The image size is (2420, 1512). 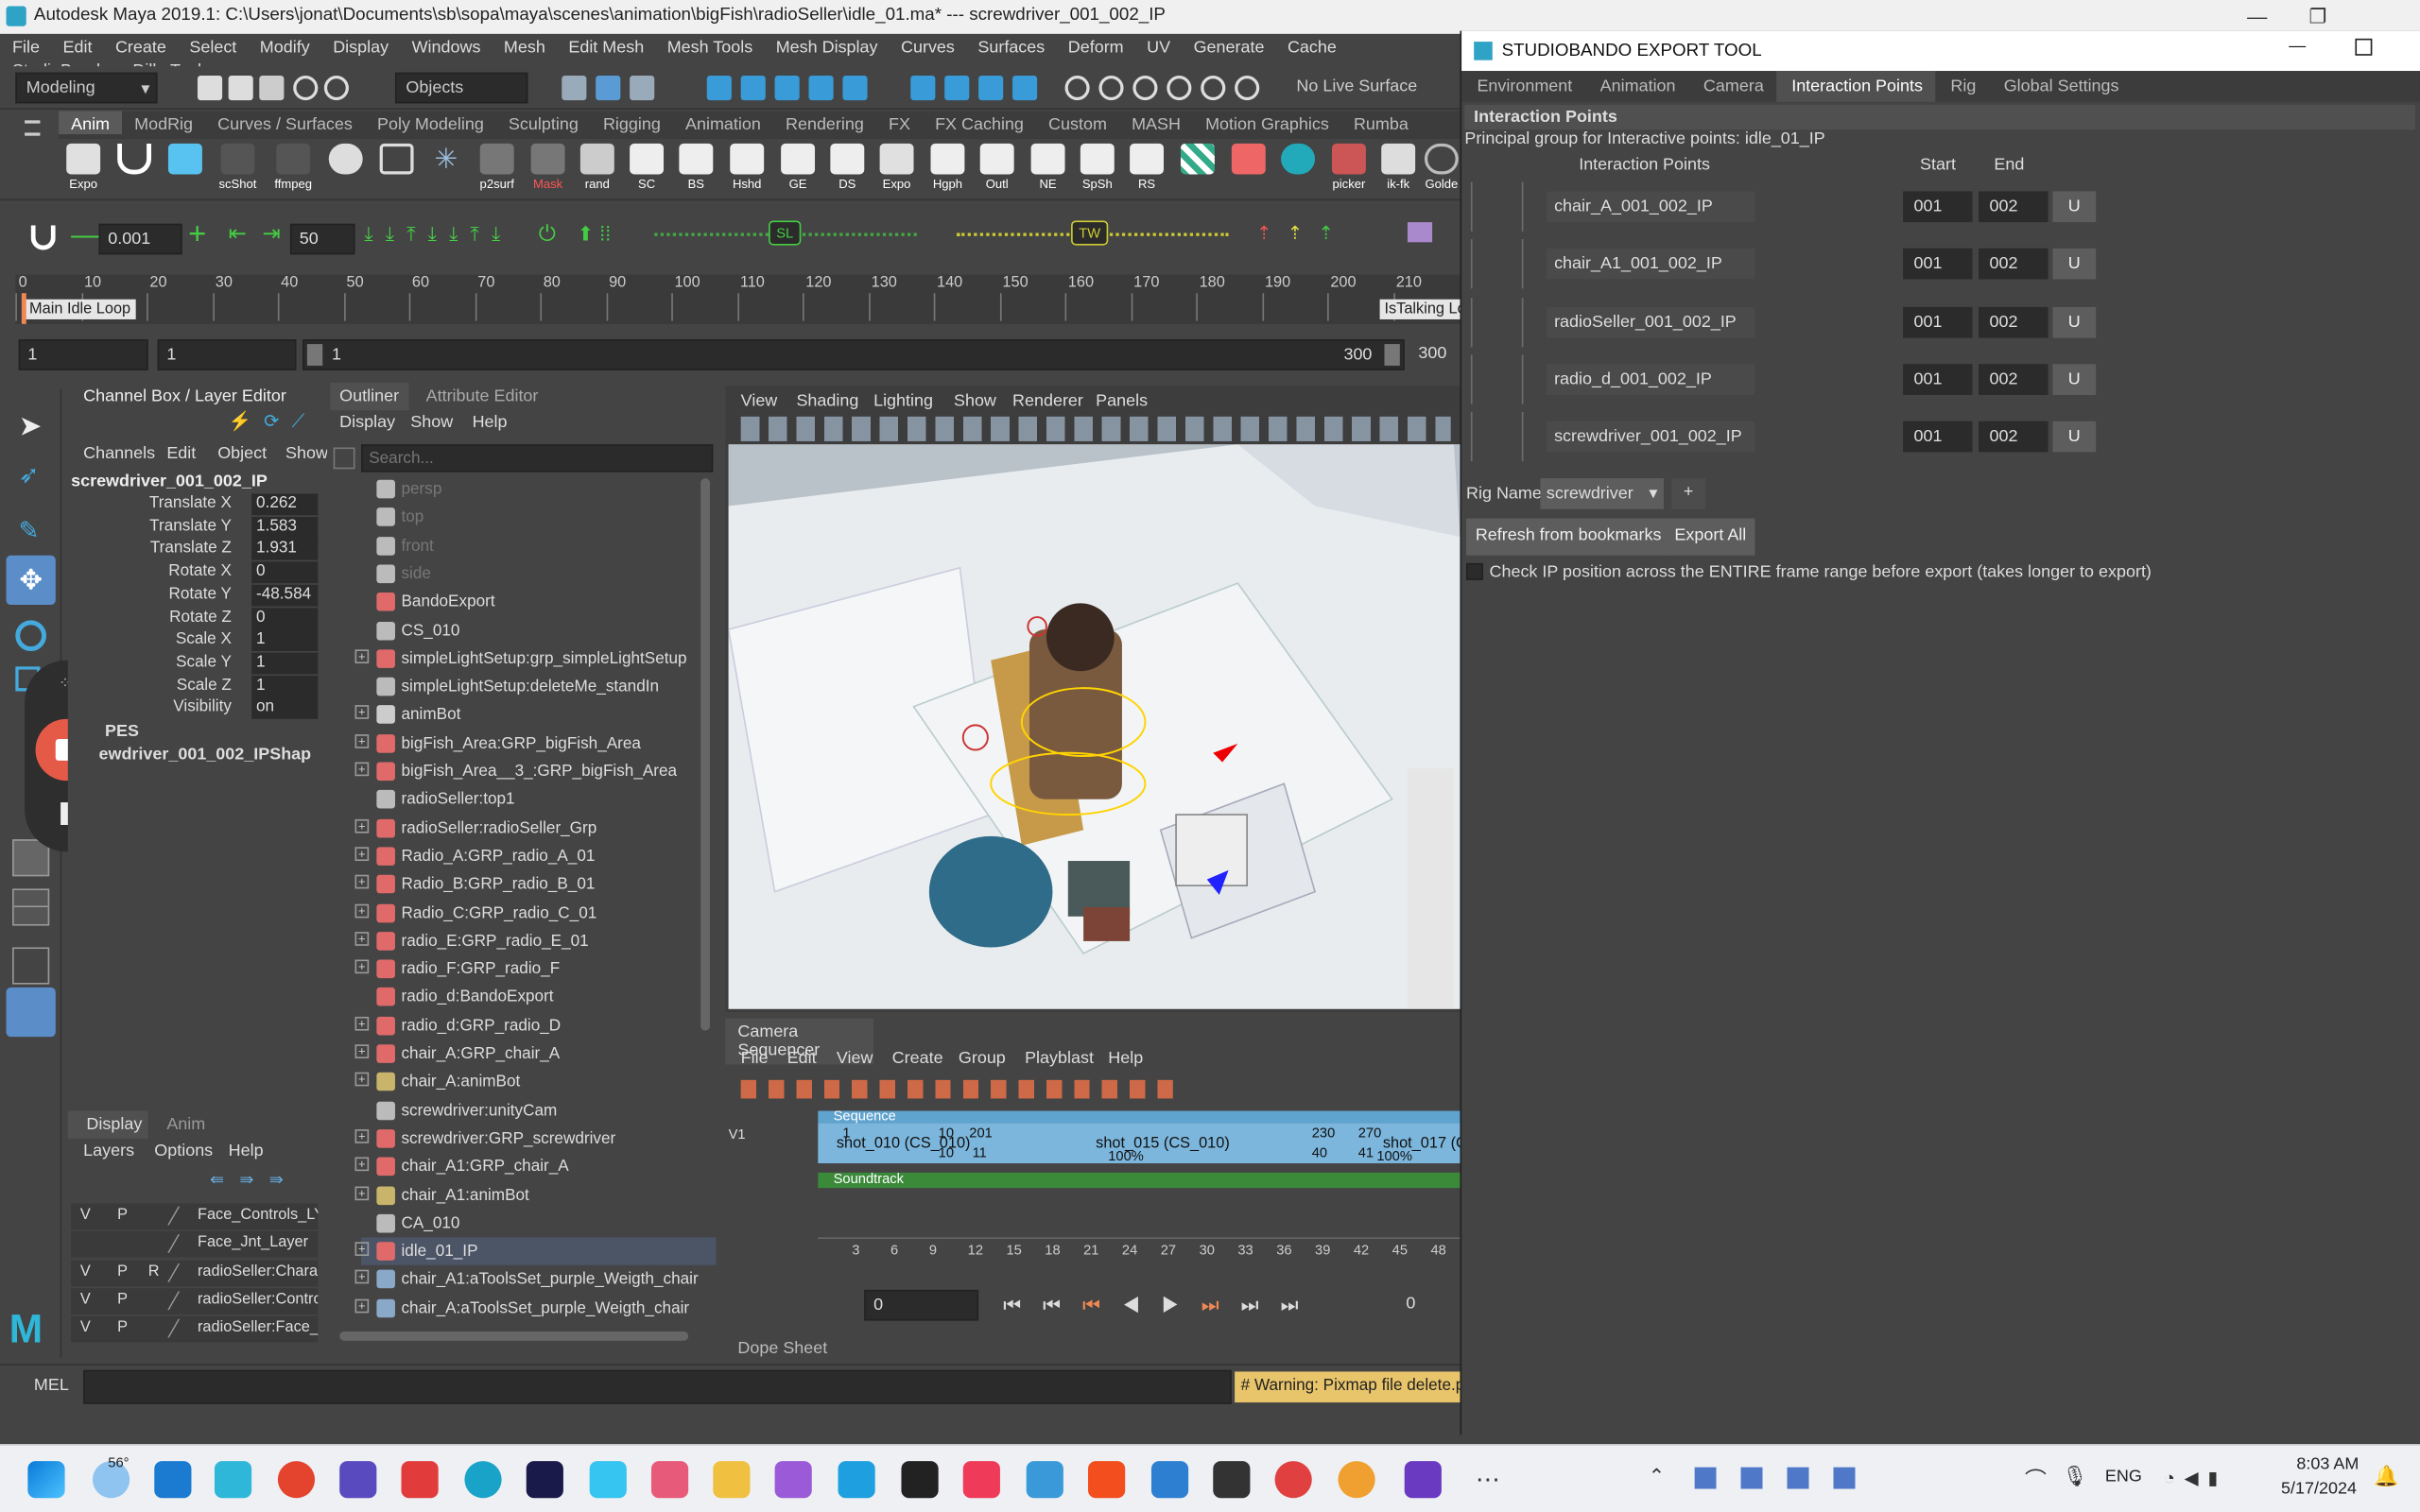 I want to click on menu-mesh: Mesh, so click(x=524, y=46).